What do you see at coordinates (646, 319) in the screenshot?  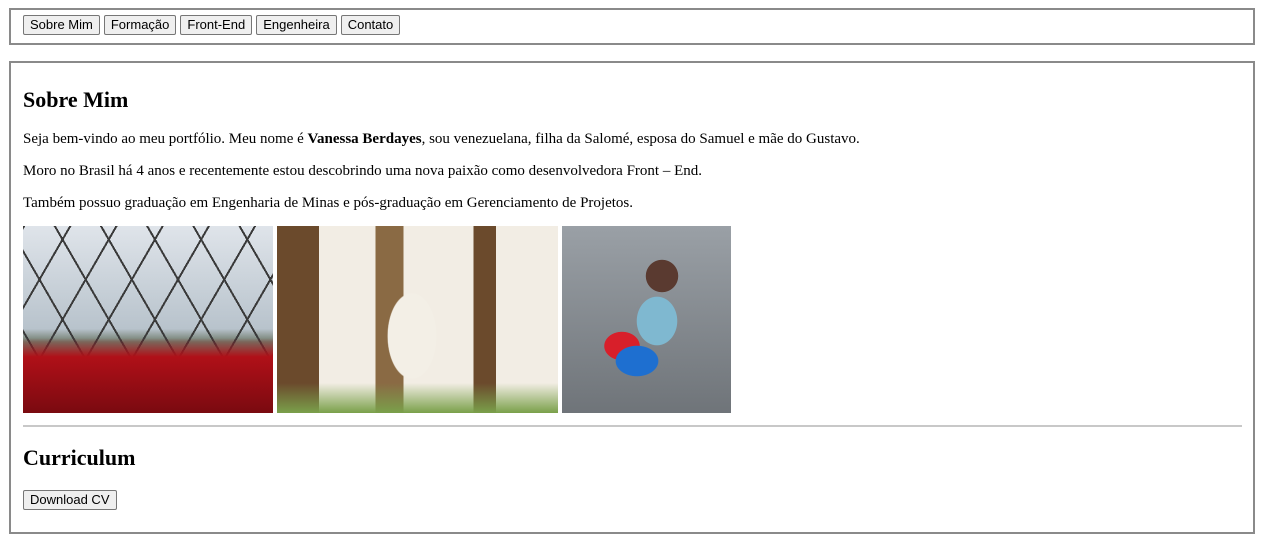 I see `photo-mother-child-tricycle` at bounding box center [646, 319].